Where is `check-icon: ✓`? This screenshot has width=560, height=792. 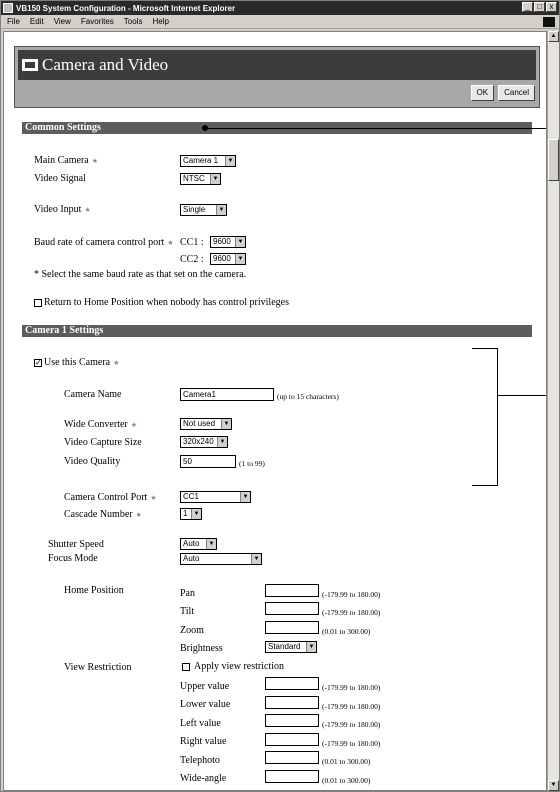
check-icon: ✓ is located at coordinates (38, 362).